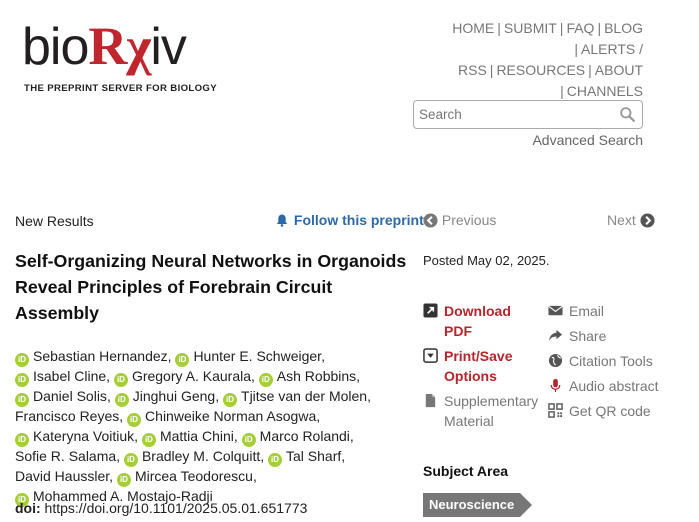  Describe the element at coordinates (63, 397) in the screenshot. I see `author-item: iD Daniel Solis,` at that location.